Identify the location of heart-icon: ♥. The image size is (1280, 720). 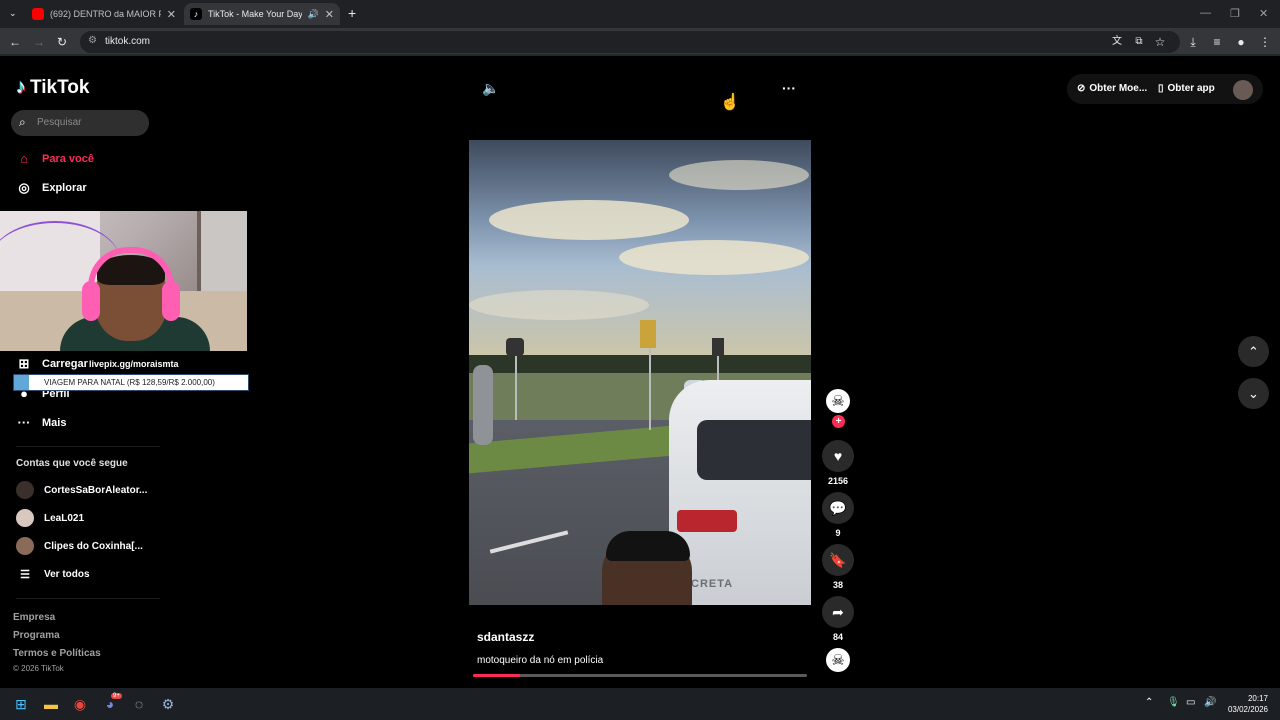
(838, 456).